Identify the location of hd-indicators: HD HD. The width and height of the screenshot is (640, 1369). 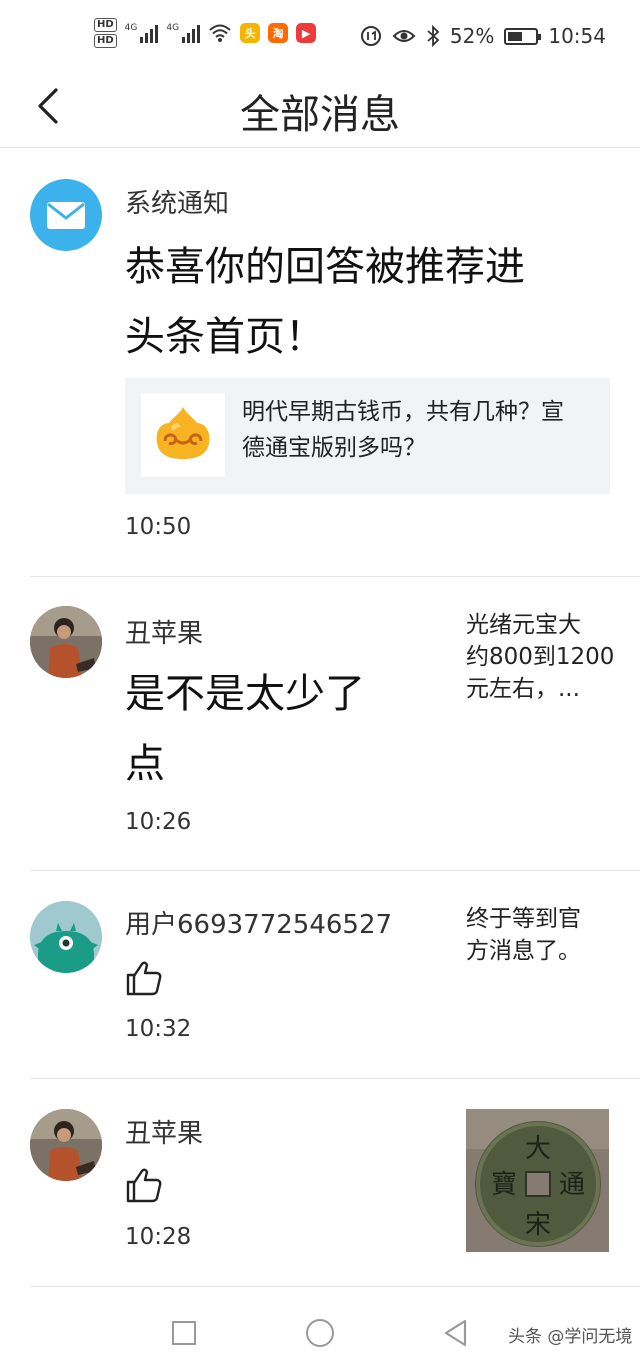
(105, 33).